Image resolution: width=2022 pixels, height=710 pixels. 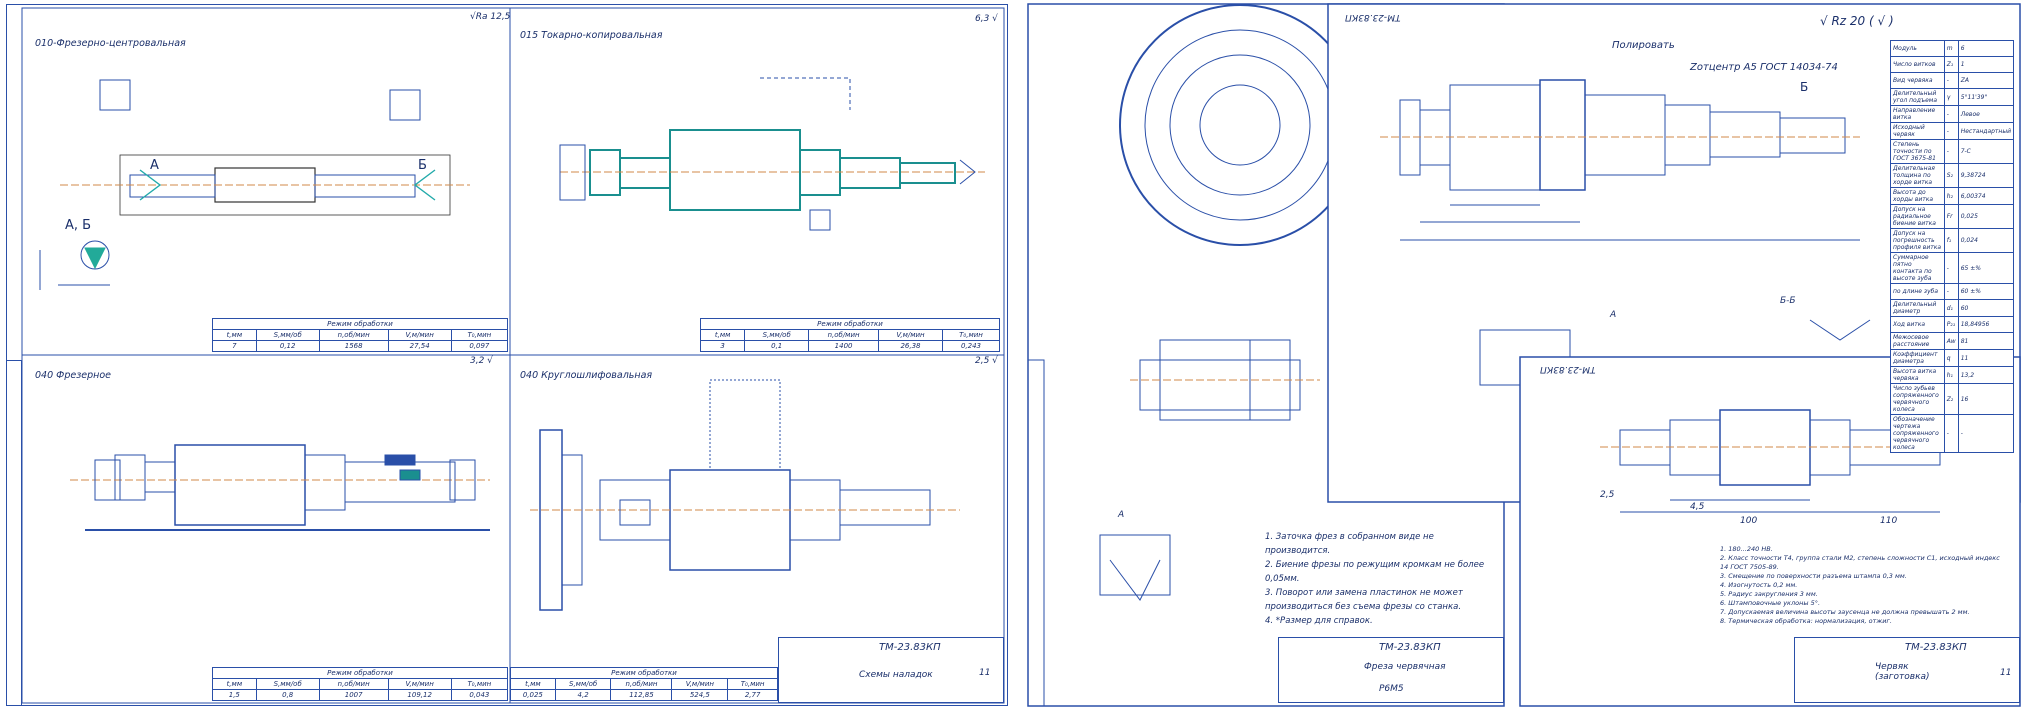 What do you see at coordinates (843, 346) in the screenshot?
I see `mode-cell: 1400` at bounding box center [843, 346].